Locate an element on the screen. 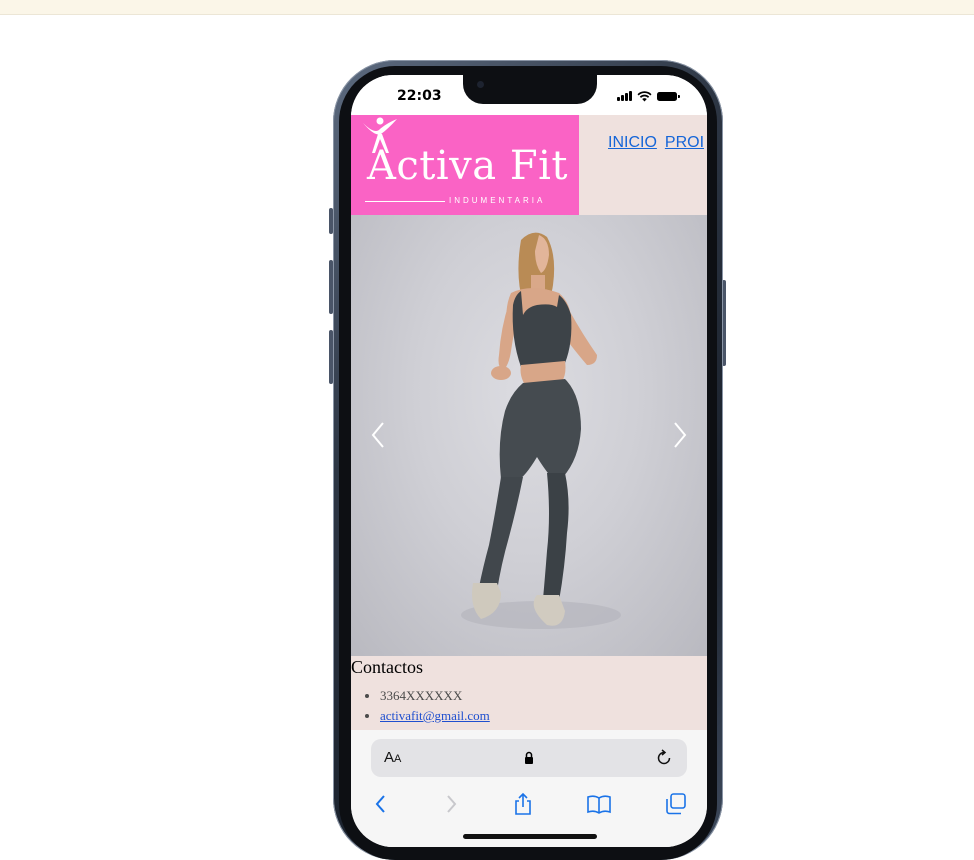  logo-subtitle: INDUMENTARIA is located at coordinates (497, 200).